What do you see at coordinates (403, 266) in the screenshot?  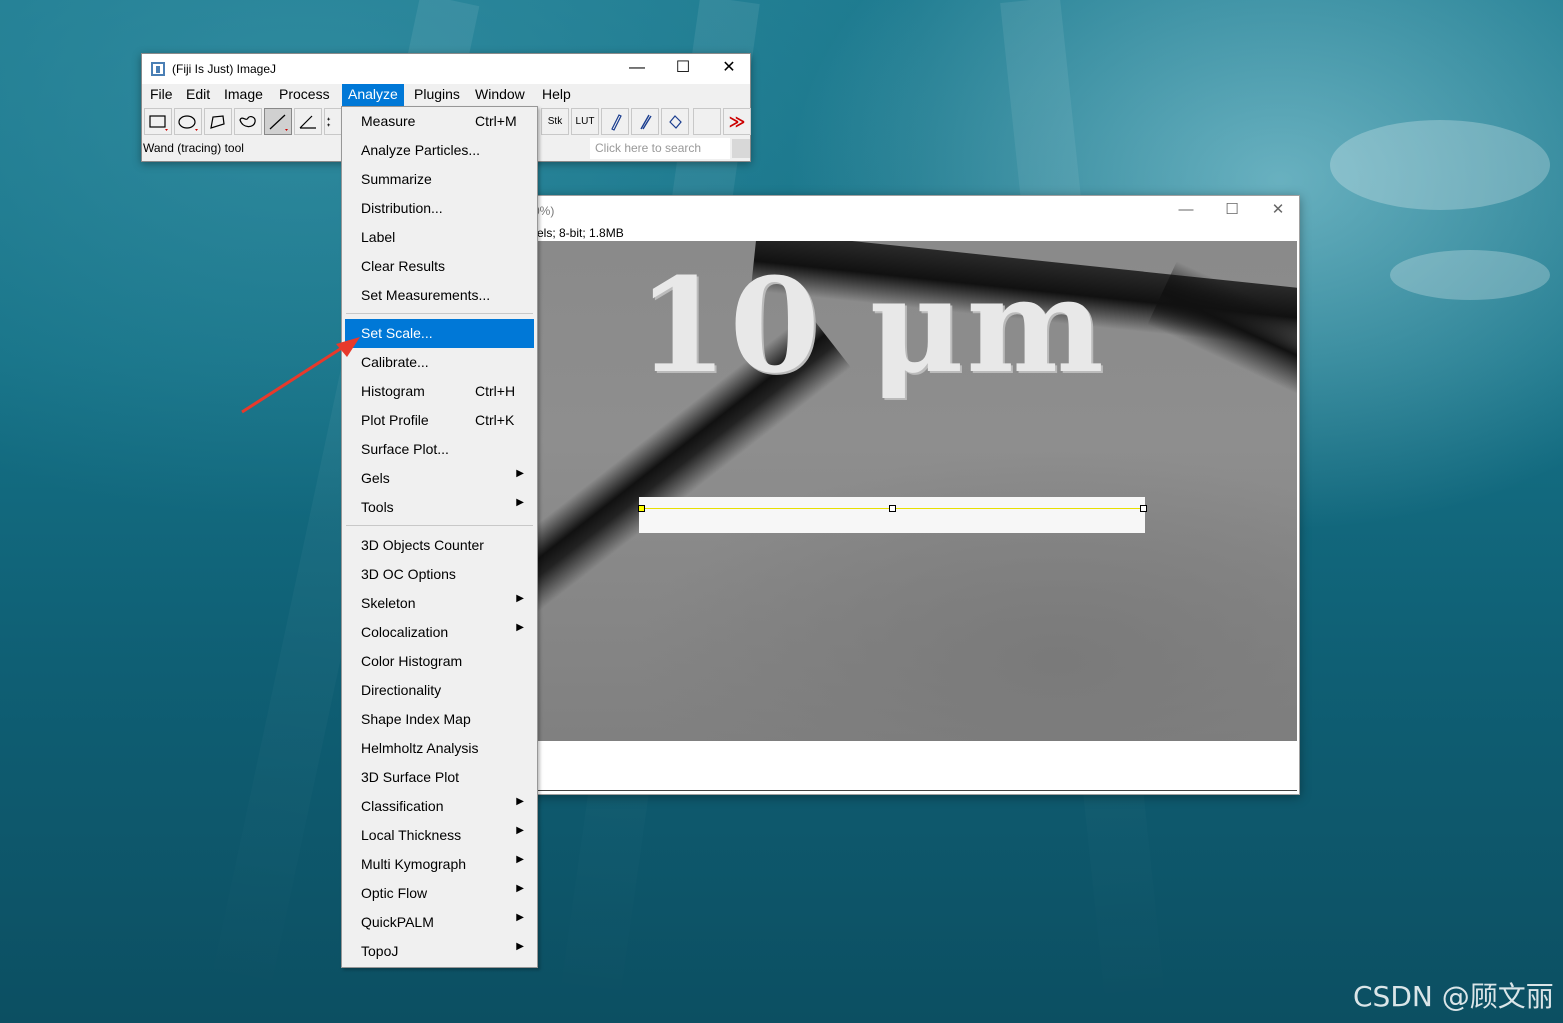 I see `menu-item-label: Clear Results` at bounding box center [403, 266].